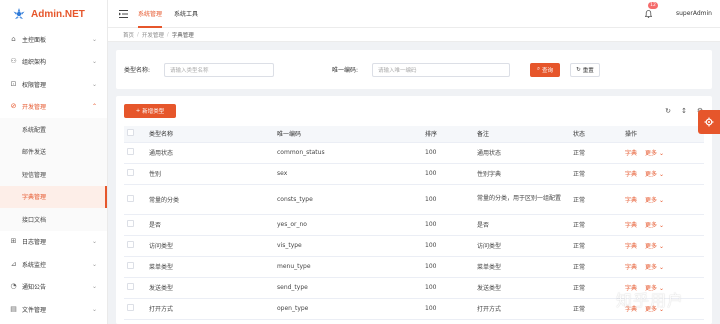  I want to click on query-button-label: 查询, so click(548, 70).